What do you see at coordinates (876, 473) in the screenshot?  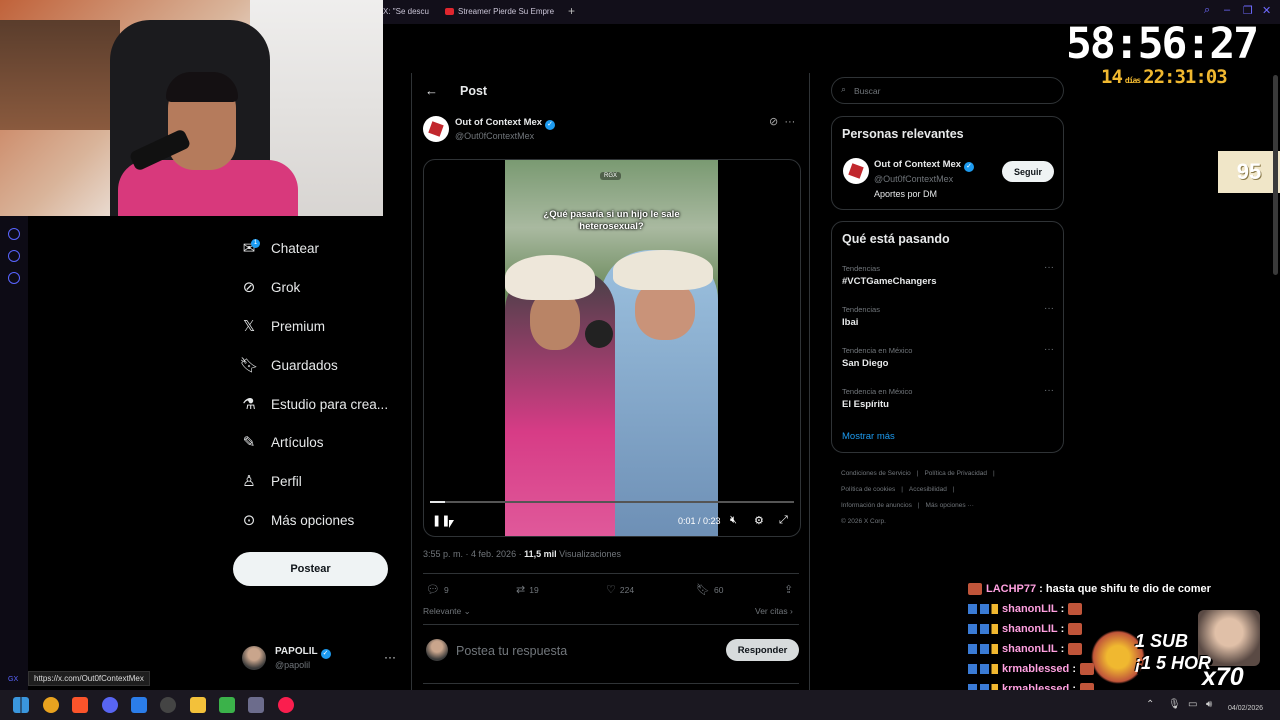 I see `footer-link: Condiciones de Servicio` at bounding box center [876, 473].